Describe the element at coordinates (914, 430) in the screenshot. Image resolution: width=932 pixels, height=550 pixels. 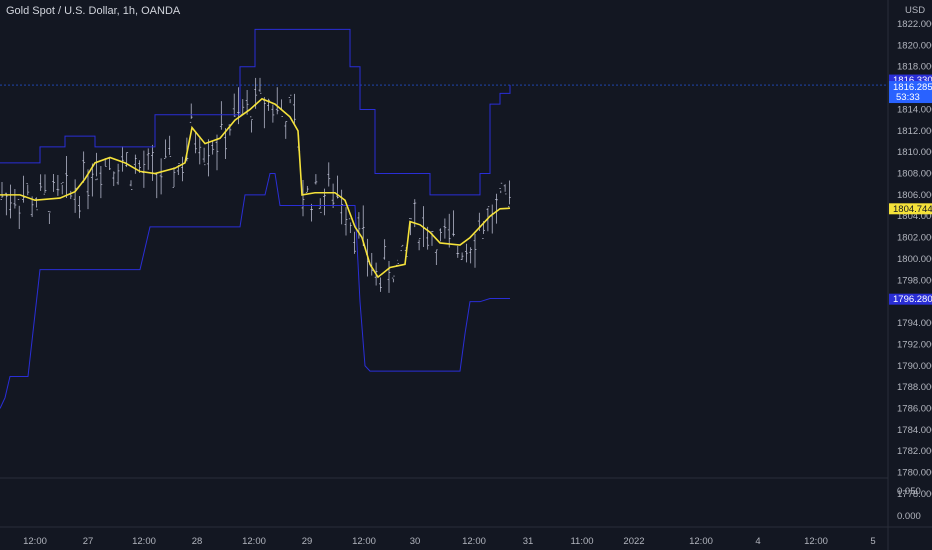
I see `price-tick-label: 1784.000` at that location.